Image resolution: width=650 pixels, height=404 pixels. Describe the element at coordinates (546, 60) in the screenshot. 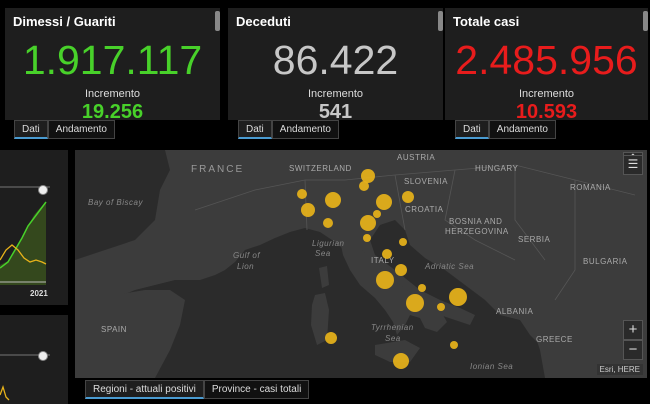

I see `card-value: 2.485.956` at that location.